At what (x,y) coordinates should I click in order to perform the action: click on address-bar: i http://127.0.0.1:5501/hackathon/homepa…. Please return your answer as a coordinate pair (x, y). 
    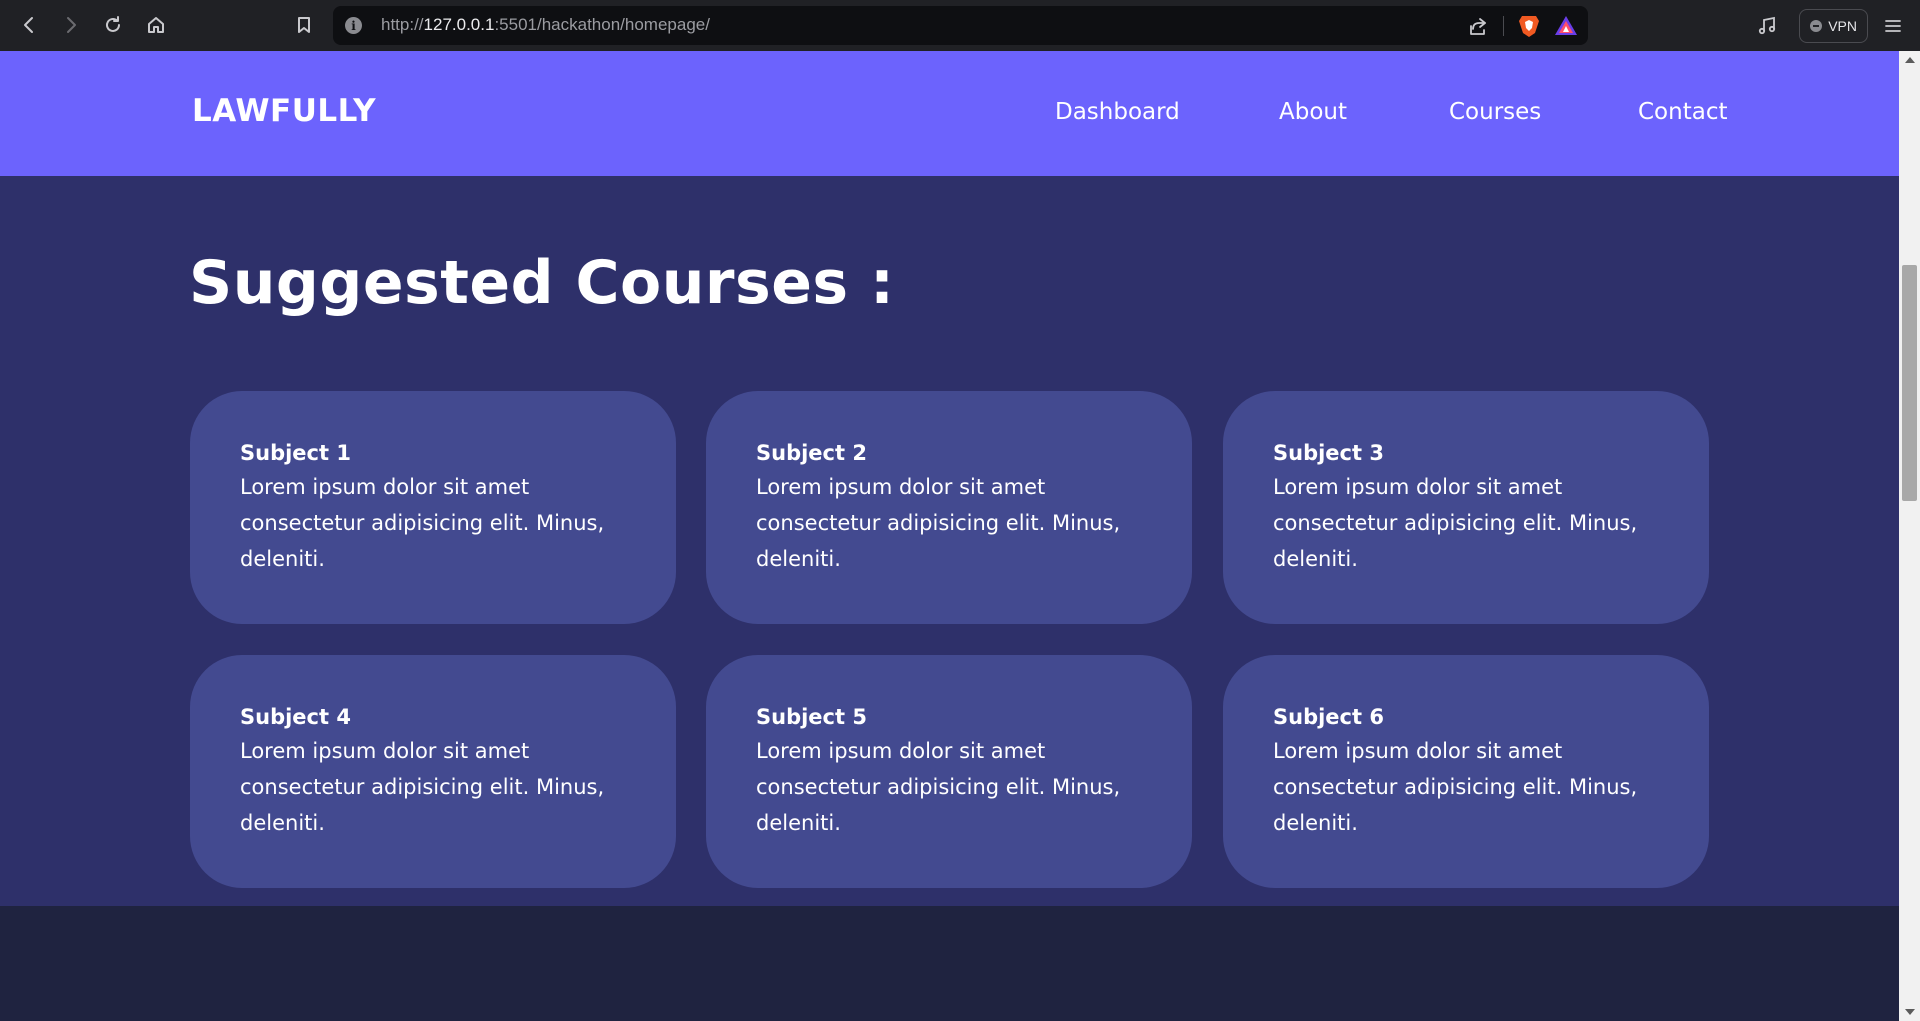
    Looking at the image, I should click on (960, 25).